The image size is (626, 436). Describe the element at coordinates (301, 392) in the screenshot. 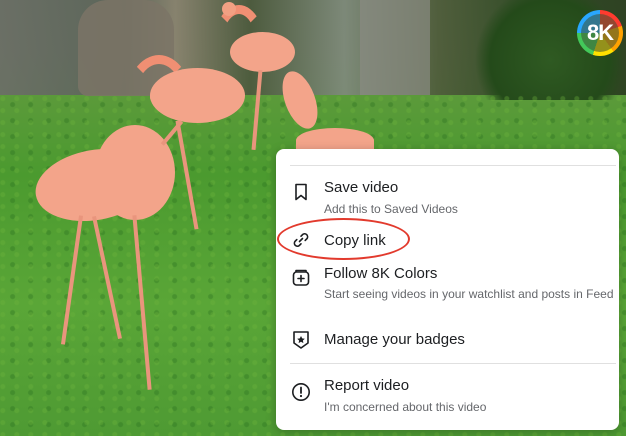

I see `alert-icon` at that location.